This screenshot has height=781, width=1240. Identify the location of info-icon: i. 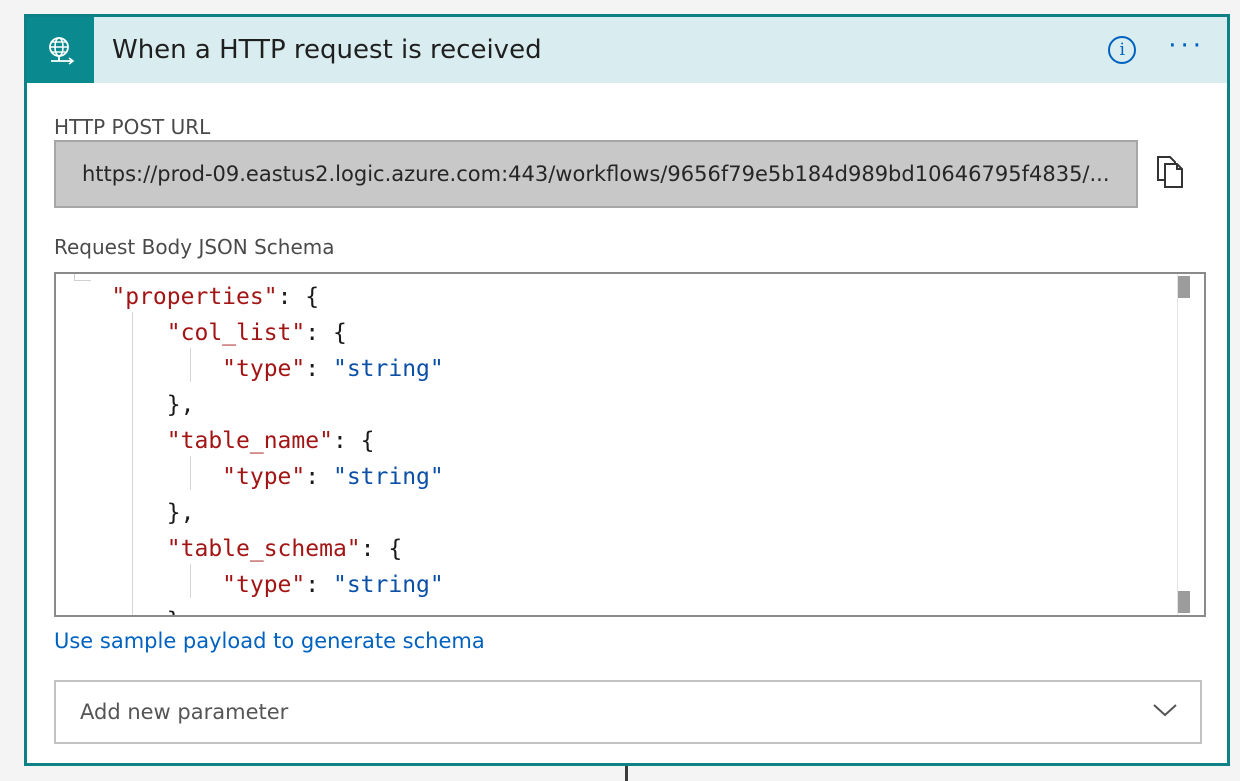
(1122, 50).